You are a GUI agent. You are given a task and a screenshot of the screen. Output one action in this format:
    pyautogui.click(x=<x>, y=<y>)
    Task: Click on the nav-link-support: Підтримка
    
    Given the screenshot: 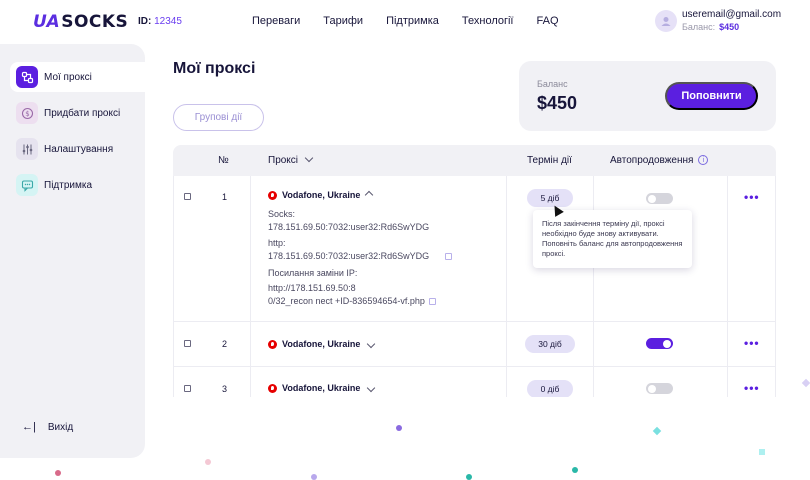 What is the action you would take?
    pyautogui.click(x=412, y=21)
    